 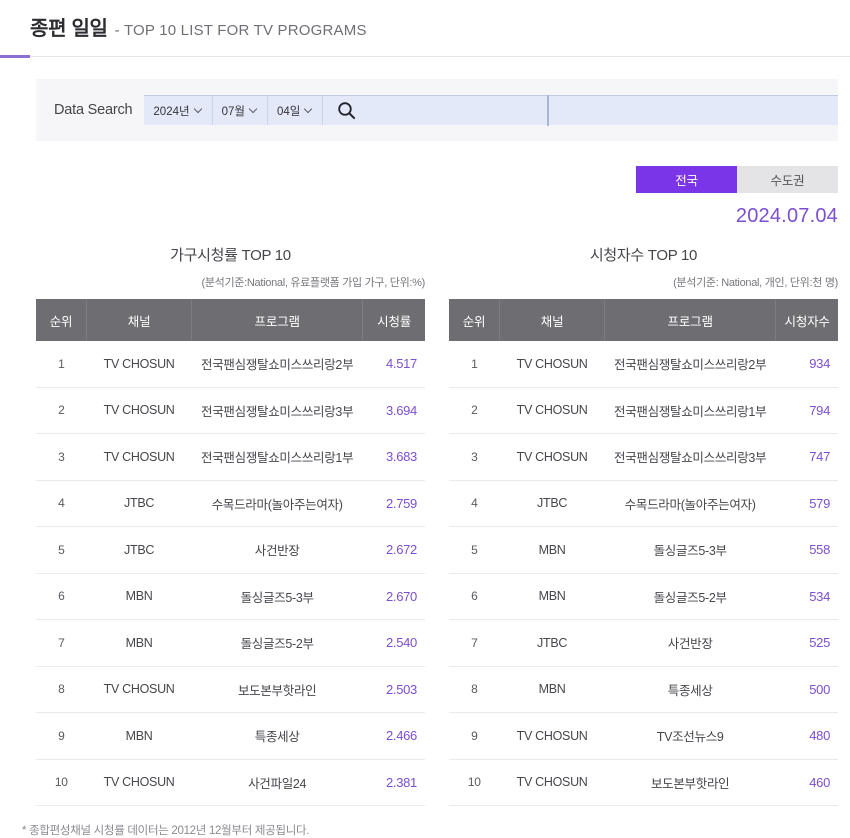 What do you see at coordinates (686, 179) in the screenshot?
I see `region-toggle-nationwide: 전국` at bounding box center [686, 179].